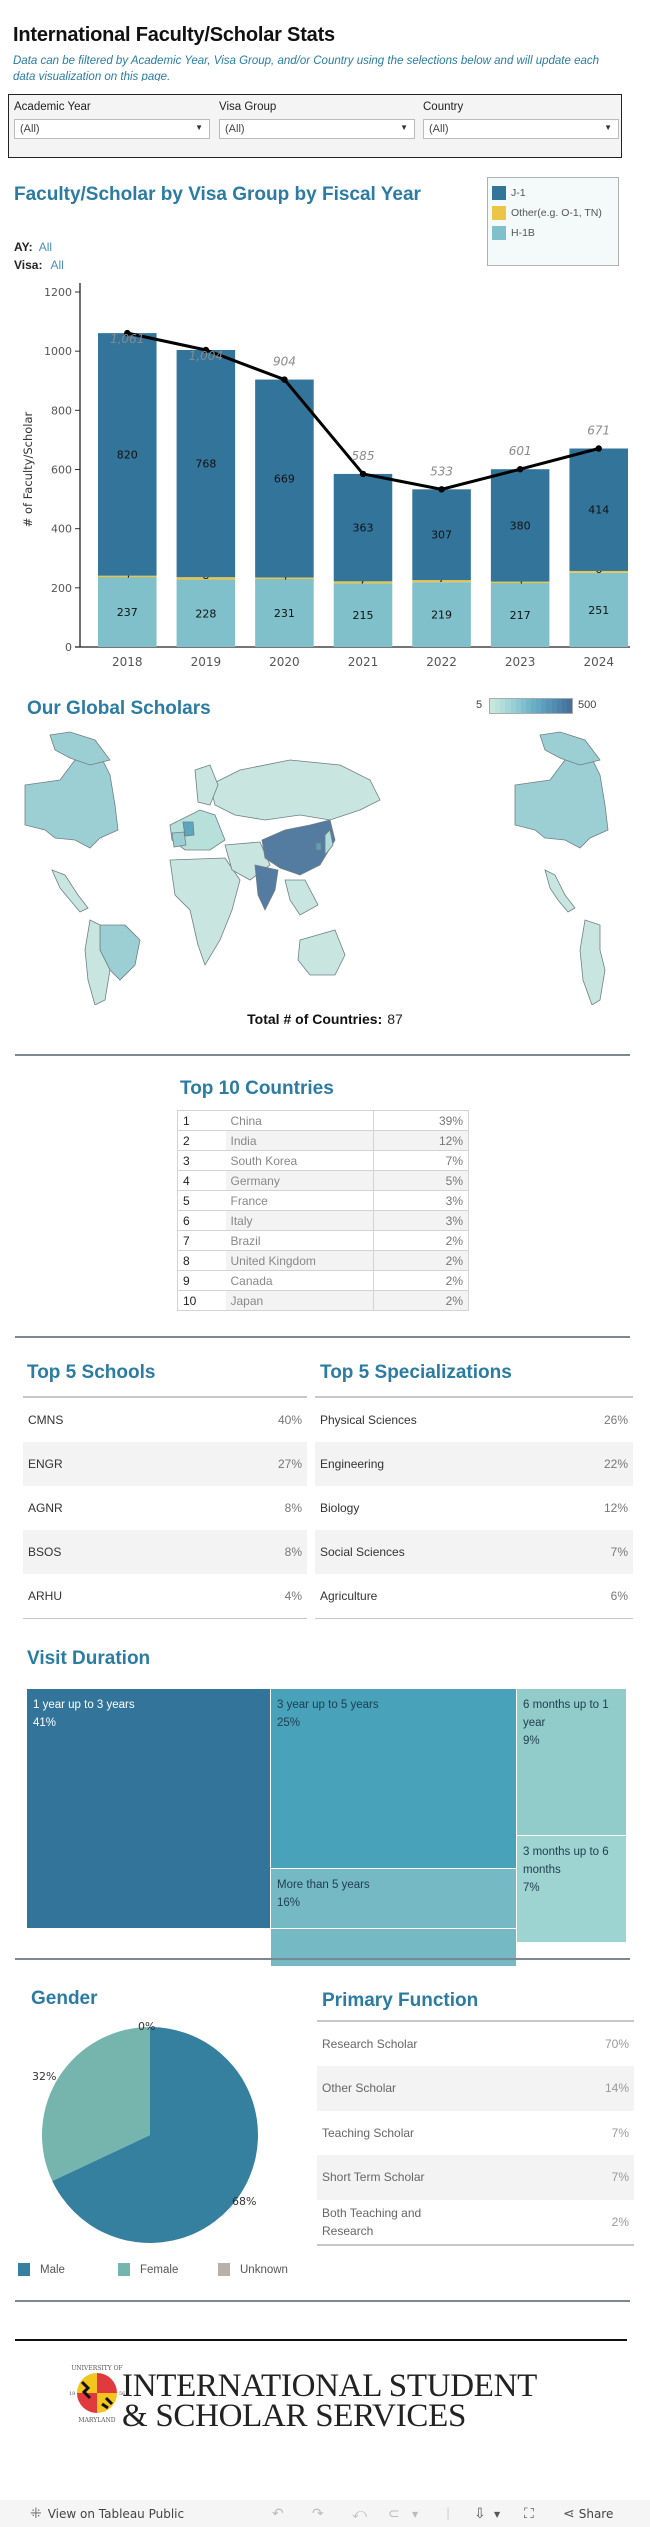  I want to click on undo-icon: ↶, so click(278, 2514).